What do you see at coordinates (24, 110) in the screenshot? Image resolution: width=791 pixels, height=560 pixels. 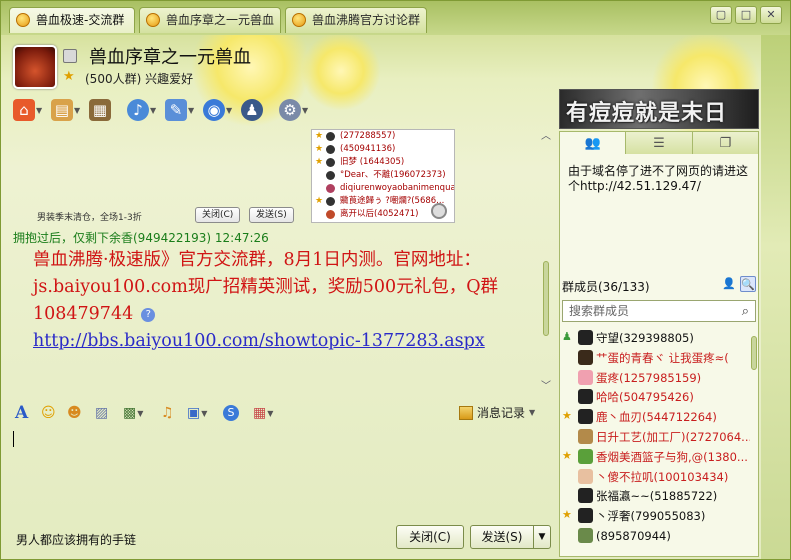 I see `home-icon: ⌂` at bounding box center [24, 110].